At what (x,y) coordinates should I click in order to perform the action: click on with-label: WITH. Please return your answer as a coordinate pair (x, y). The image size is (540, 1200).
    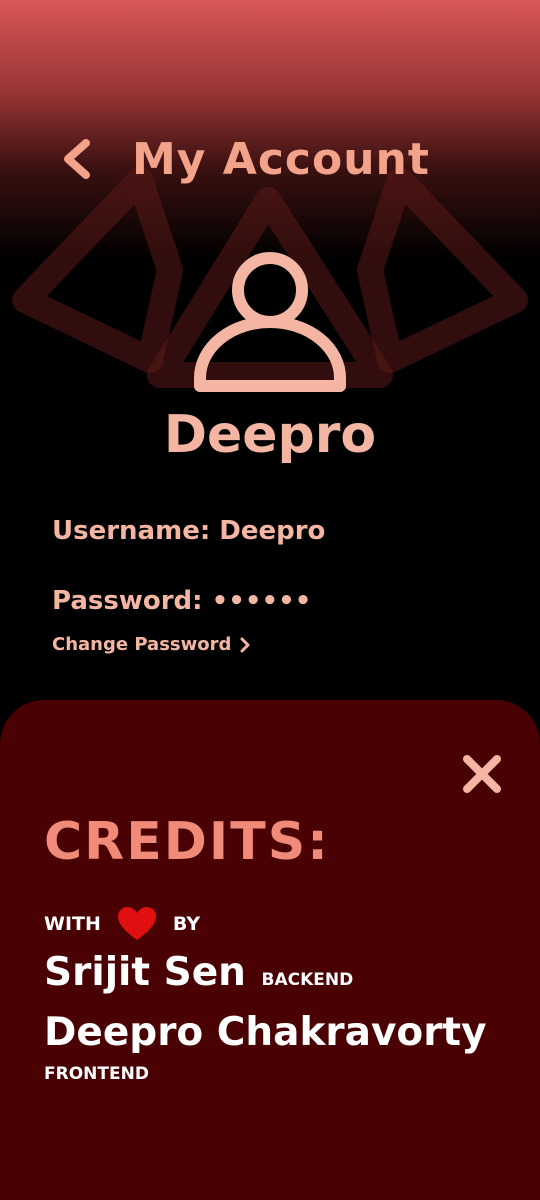
    Looking at the image, I should click on (72, 924).